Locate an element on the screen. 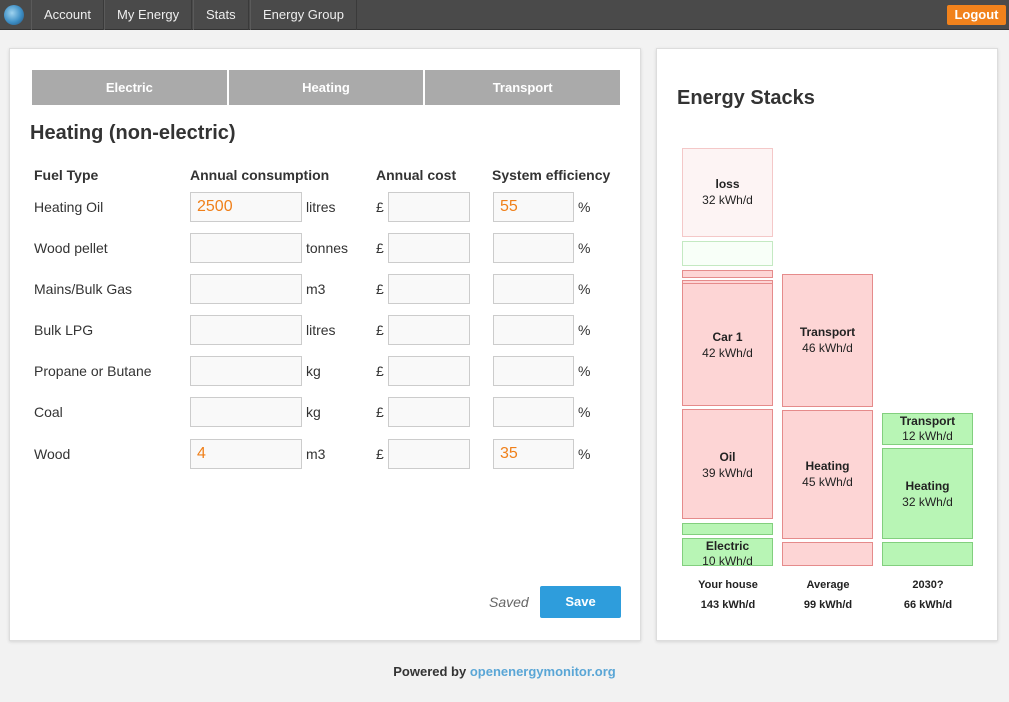 This screenshot has width=1009, height=702. stack-block-car1: Car 1 42 kWh/d is located at coordinates (727, 344).